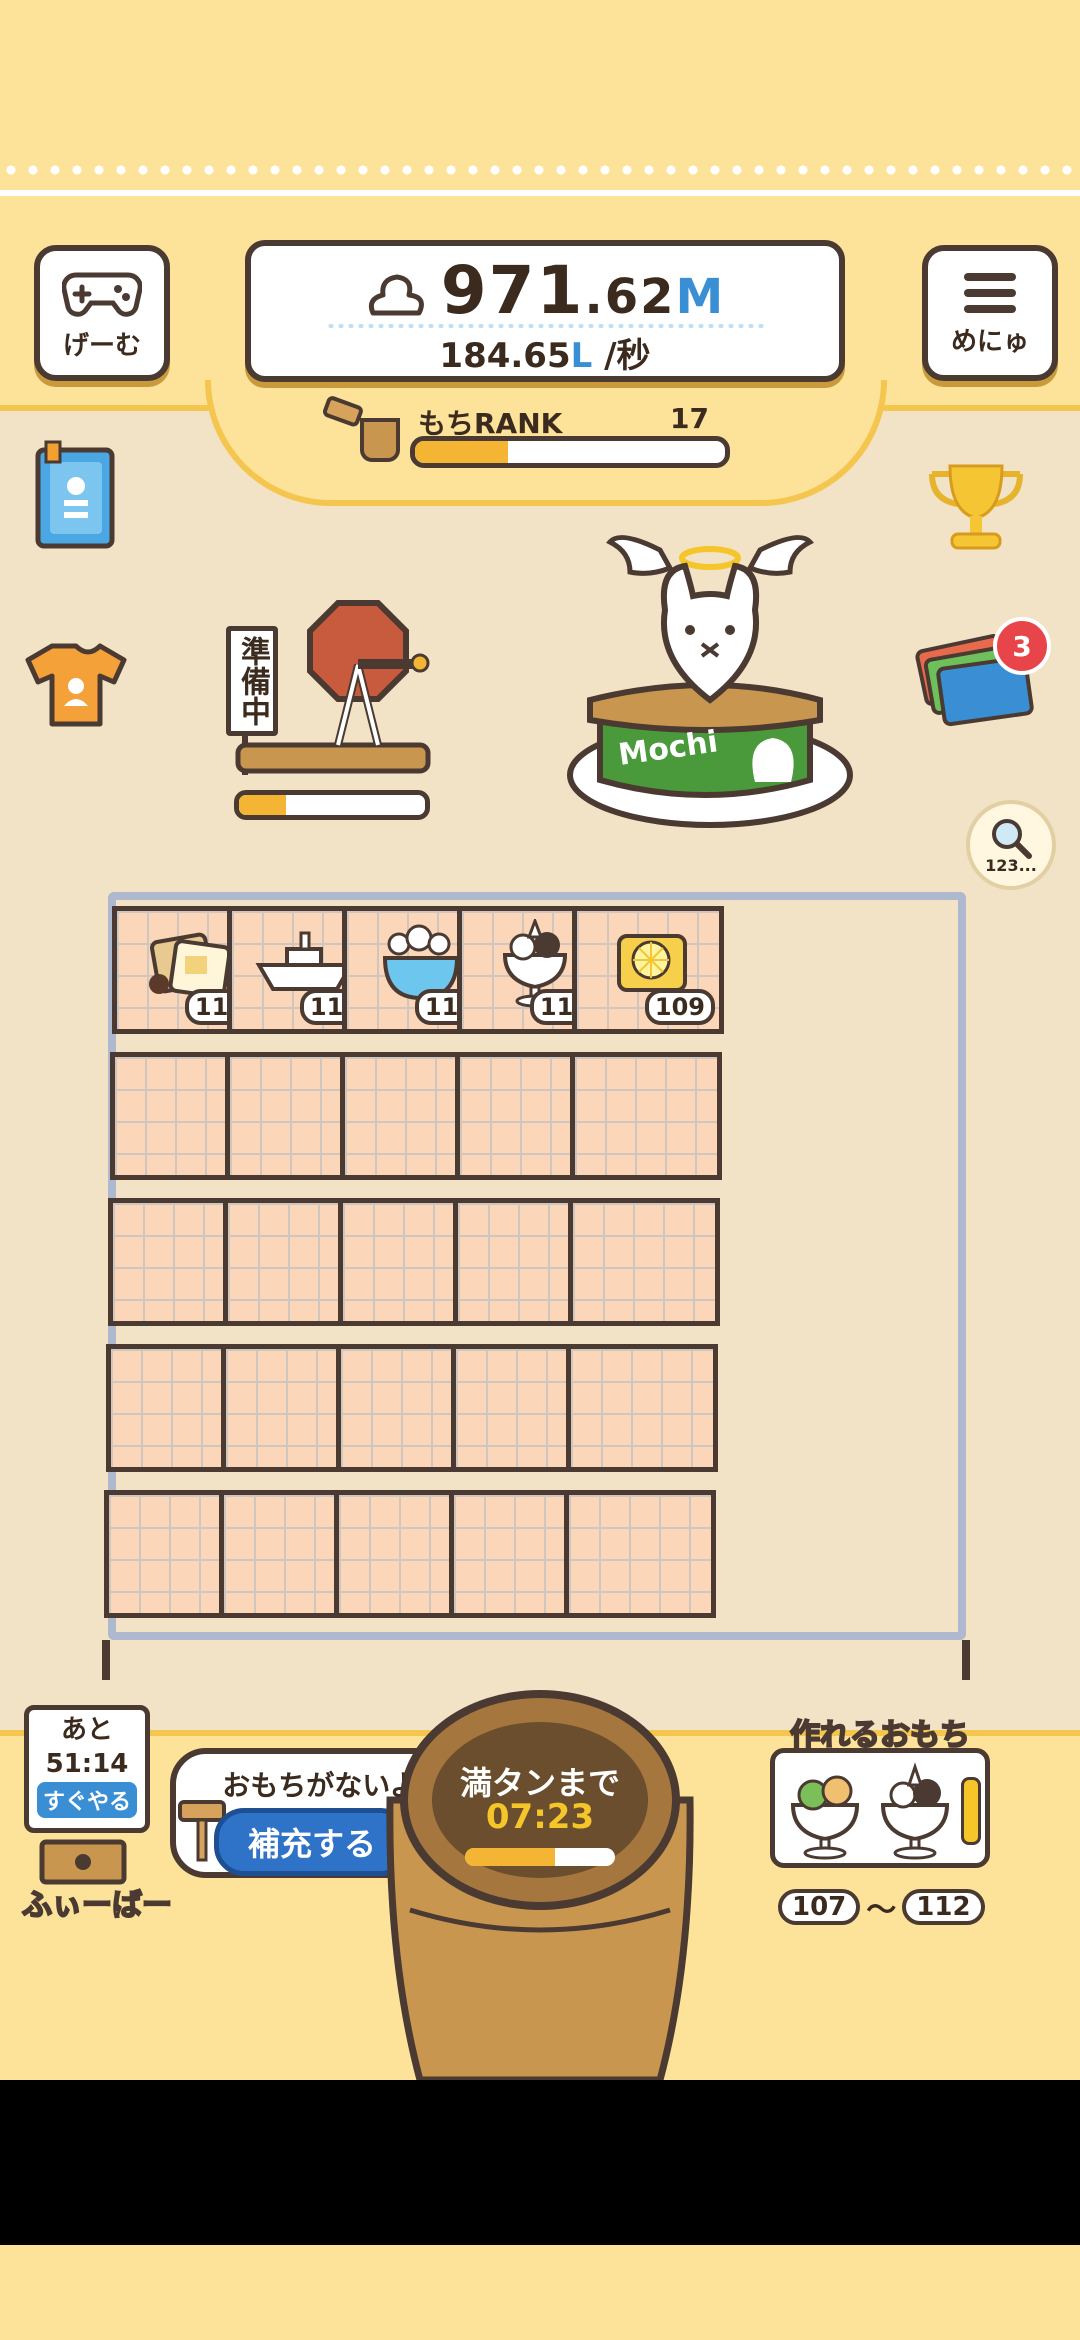 The width and height of the screenshot is (1080, 2340). What do you see at coordinates (333, 687) in the screenshot?
I see `mochi-machine-icon` at bounding box center [333, 687].